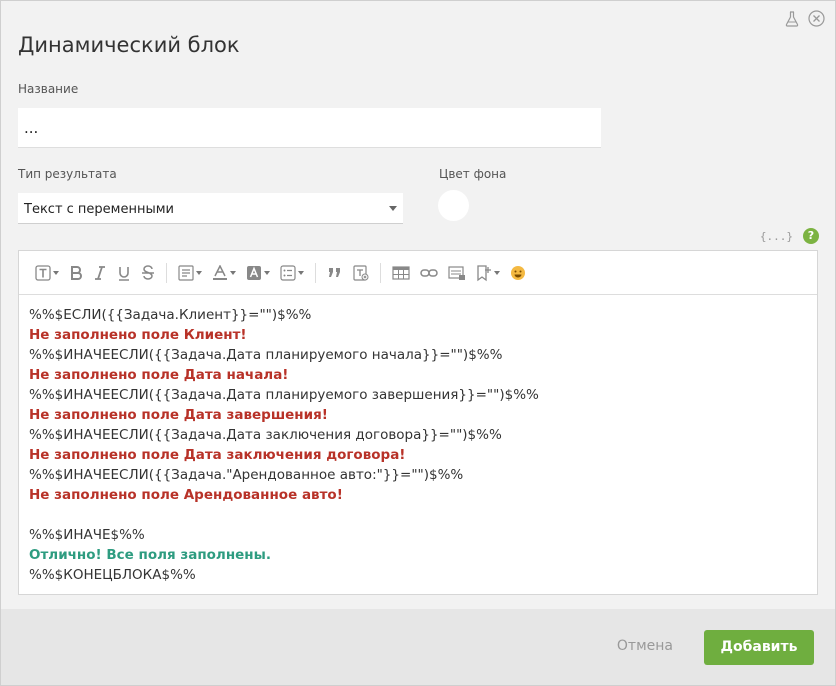 Image resolution: width=836 pixels, height=686 pixels. What do you see at coordinates (47, 273) in the screenshot?
I see `text-style-icon` at bounding box center [47, 273].